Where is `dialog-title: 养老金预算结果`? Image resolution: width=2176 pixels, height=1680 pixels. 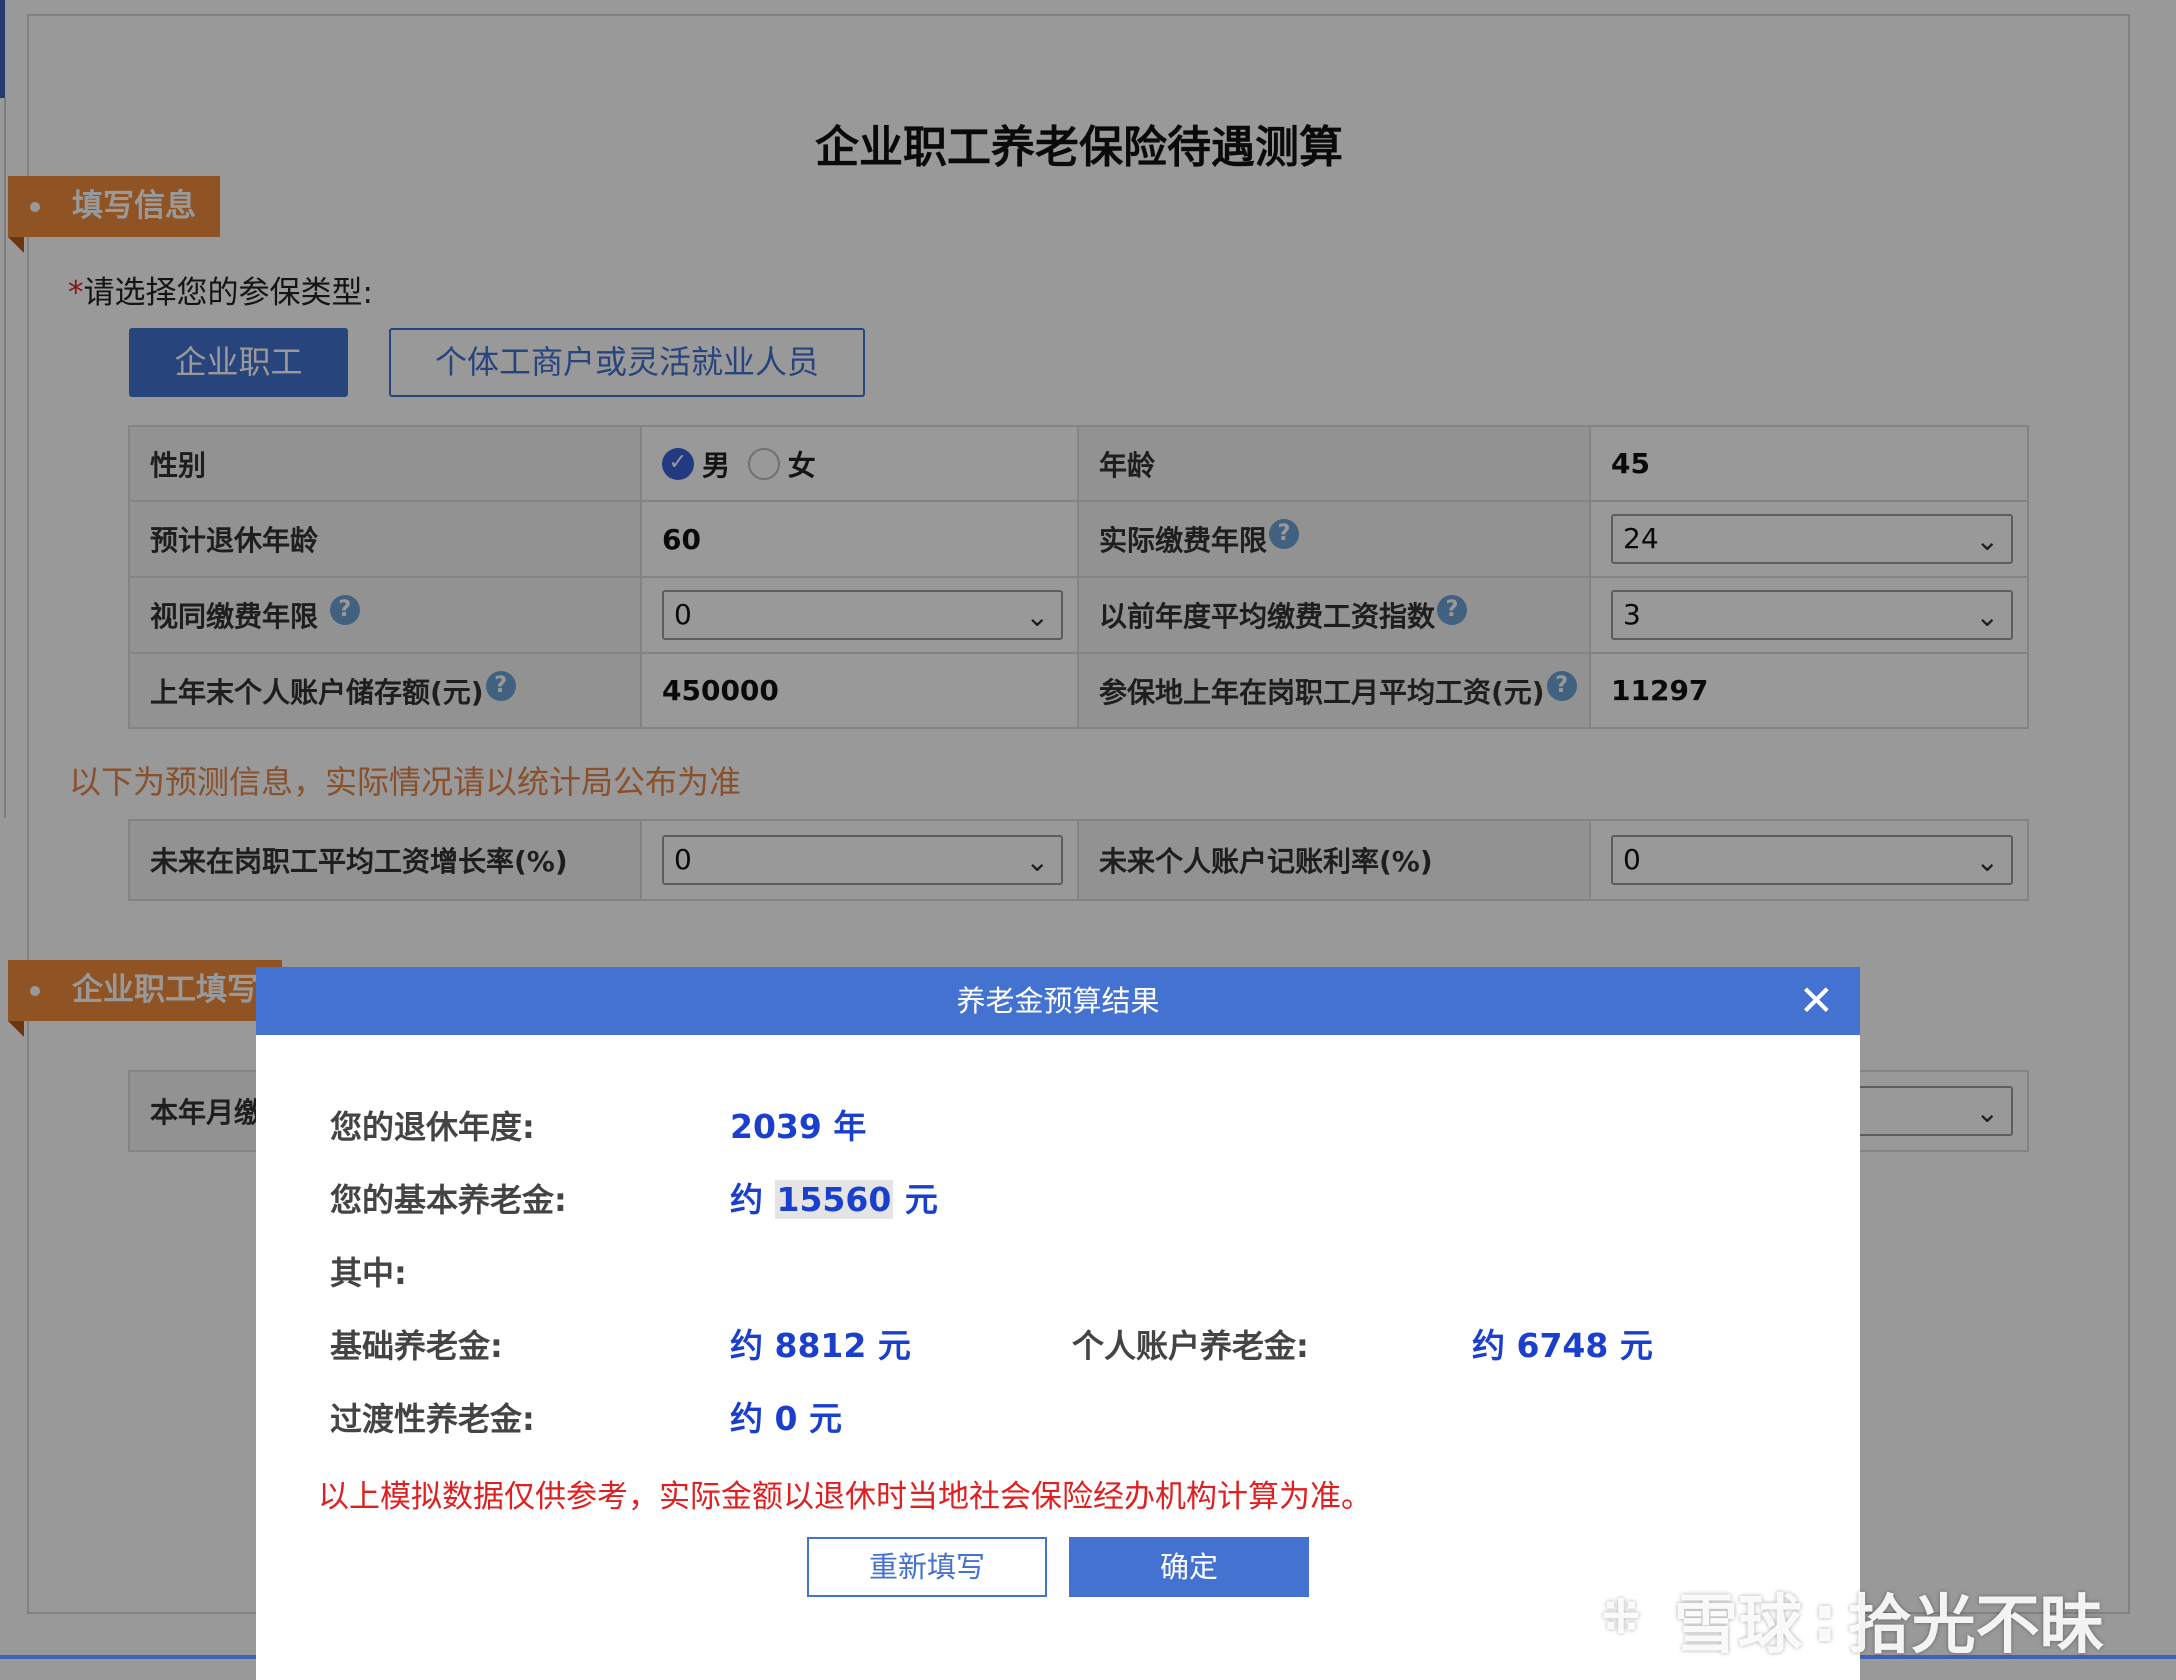 dialog-title: 养老金预算结果 is located at coordinates (1058, 1001).